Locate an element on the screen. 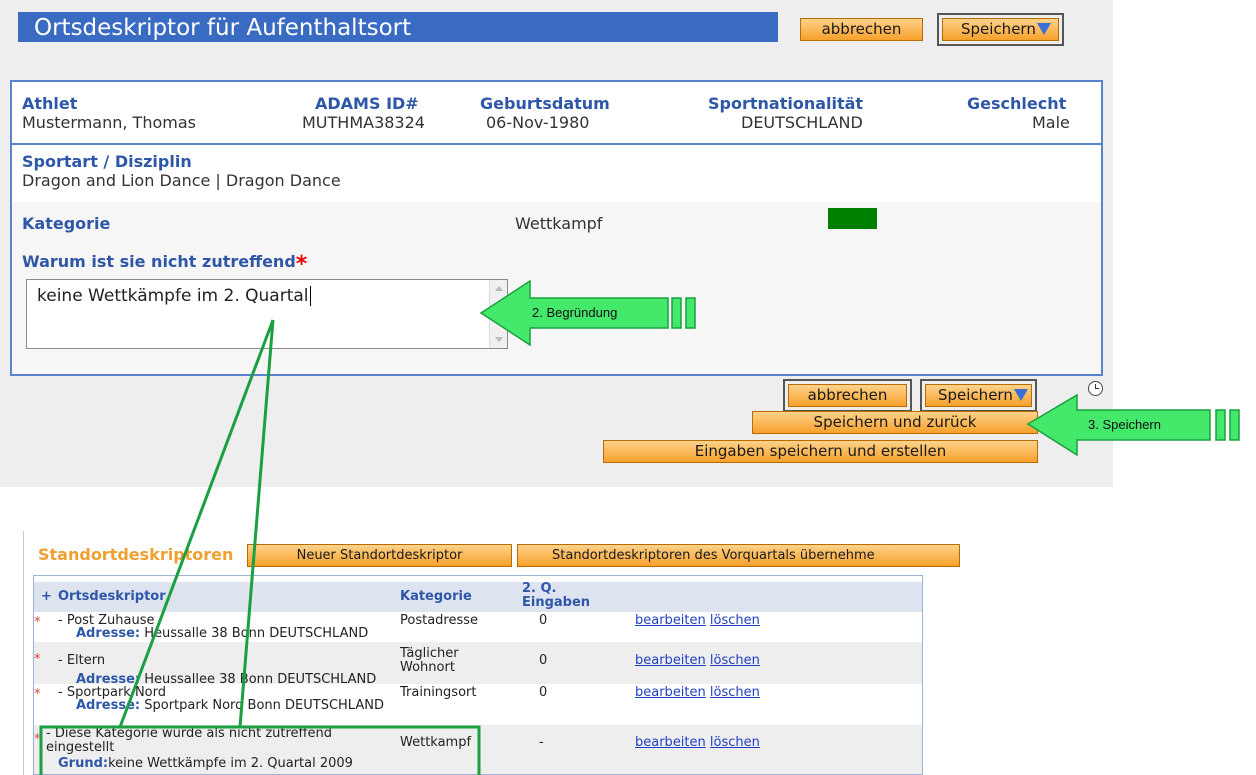 Image resolution: width=1256 pixels, height=775 pixels. annotation-step2-label: 2. Begründung is located at coordinates (575, 312).